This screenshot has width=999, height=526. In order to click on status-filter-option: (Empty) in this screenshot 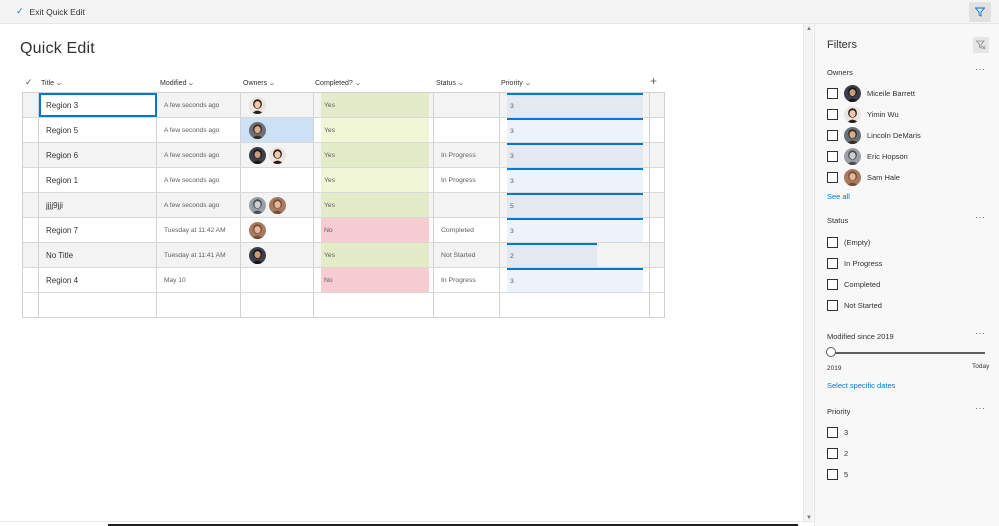, I will do `click(848, 242)`.